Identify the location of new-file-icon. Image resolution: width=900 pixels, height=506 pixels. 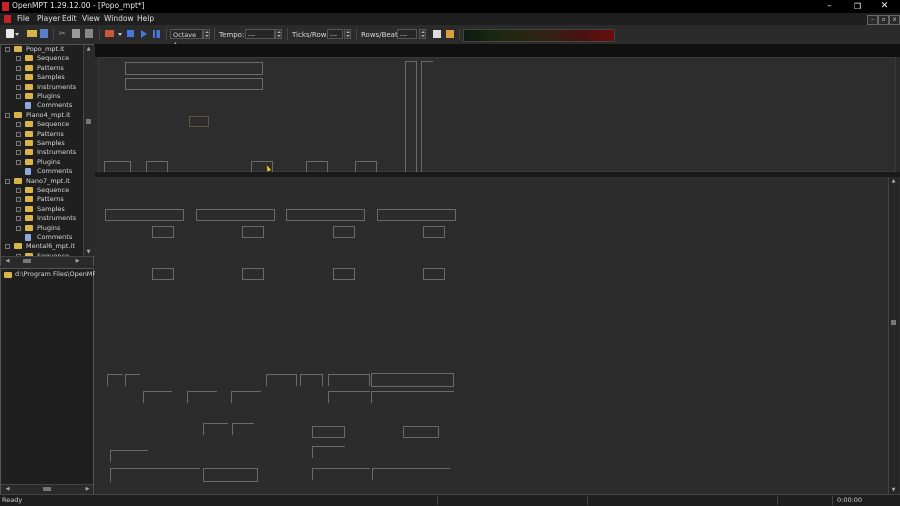
(10, 33).